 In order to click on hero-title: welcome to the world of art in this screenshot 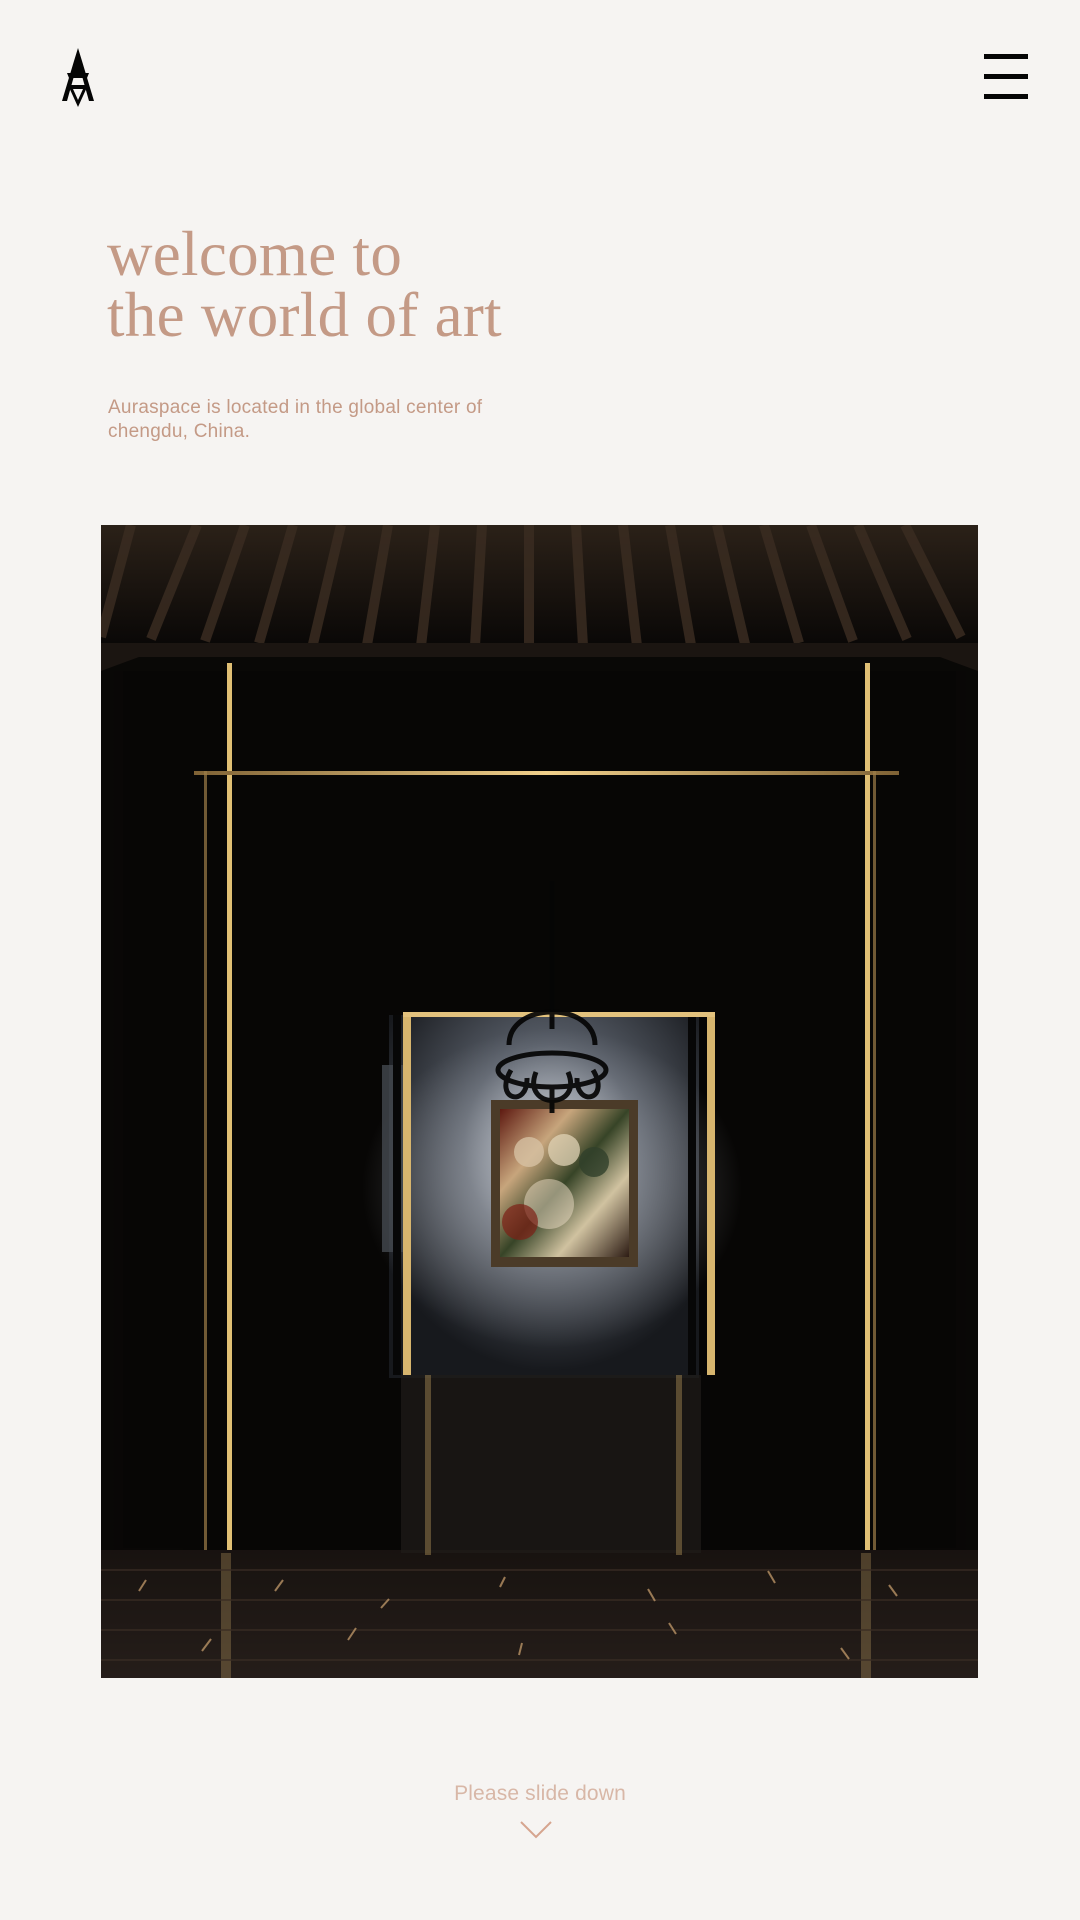, I will do `click(387, 284)`.